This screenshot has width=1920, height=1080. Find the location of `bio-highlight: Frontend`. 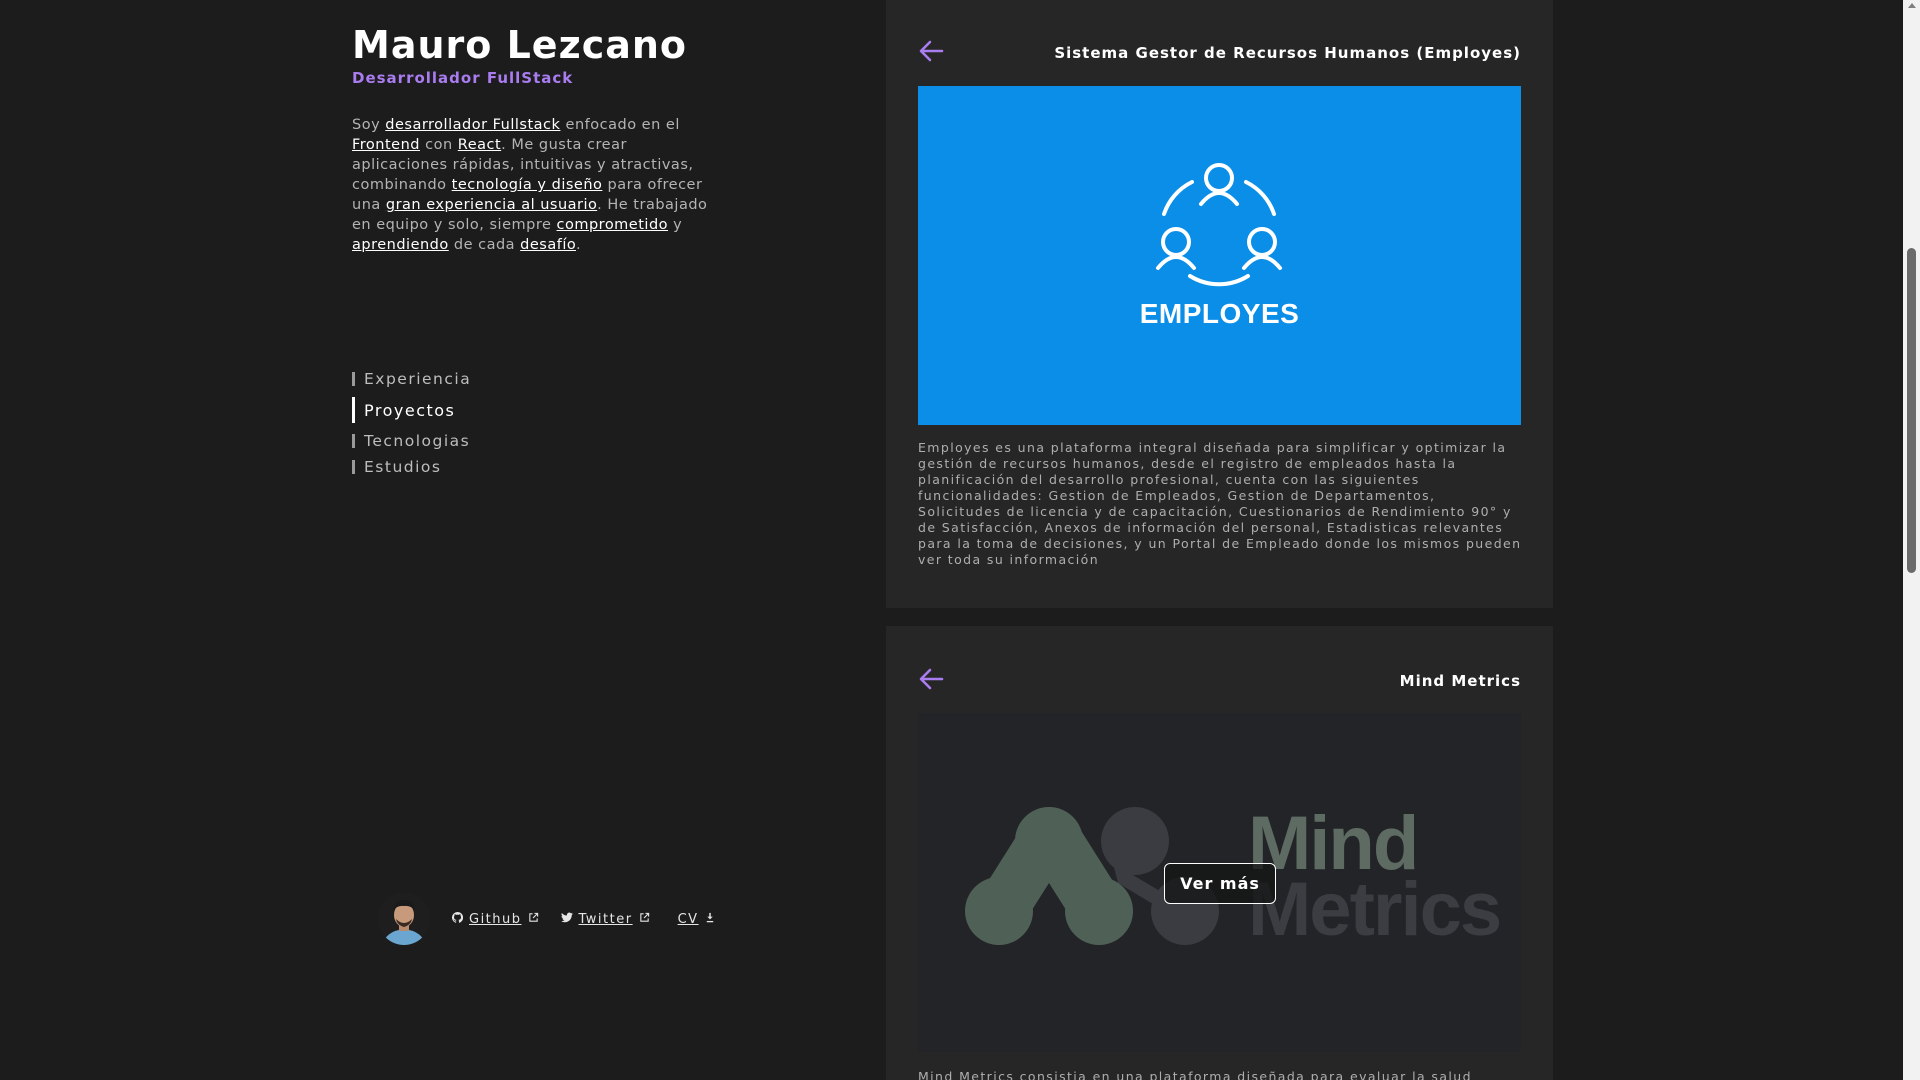

bio-highlight: Frontend is located at coordinates (386, 145).